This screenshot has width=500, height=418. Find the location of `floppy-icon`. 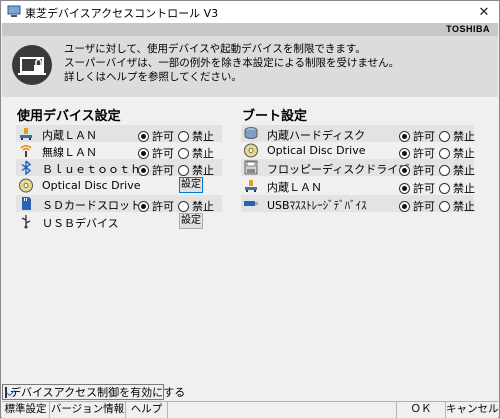

floppy-icon is located at coordinates (251, 167).